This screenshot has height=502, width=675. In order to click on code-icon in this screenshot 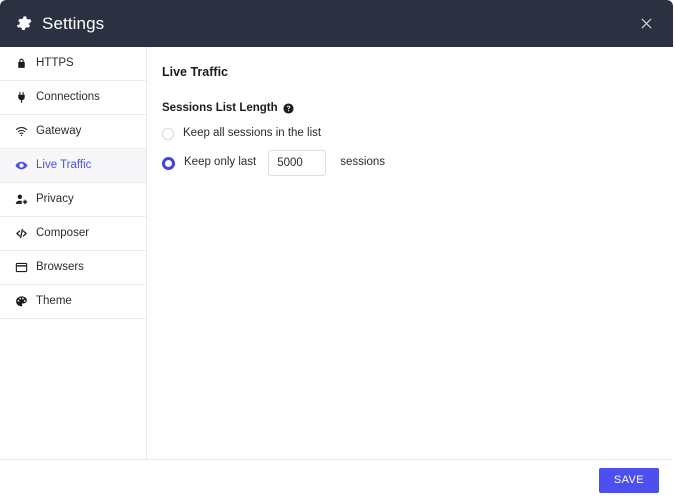, I will do `click(21, 233)`.